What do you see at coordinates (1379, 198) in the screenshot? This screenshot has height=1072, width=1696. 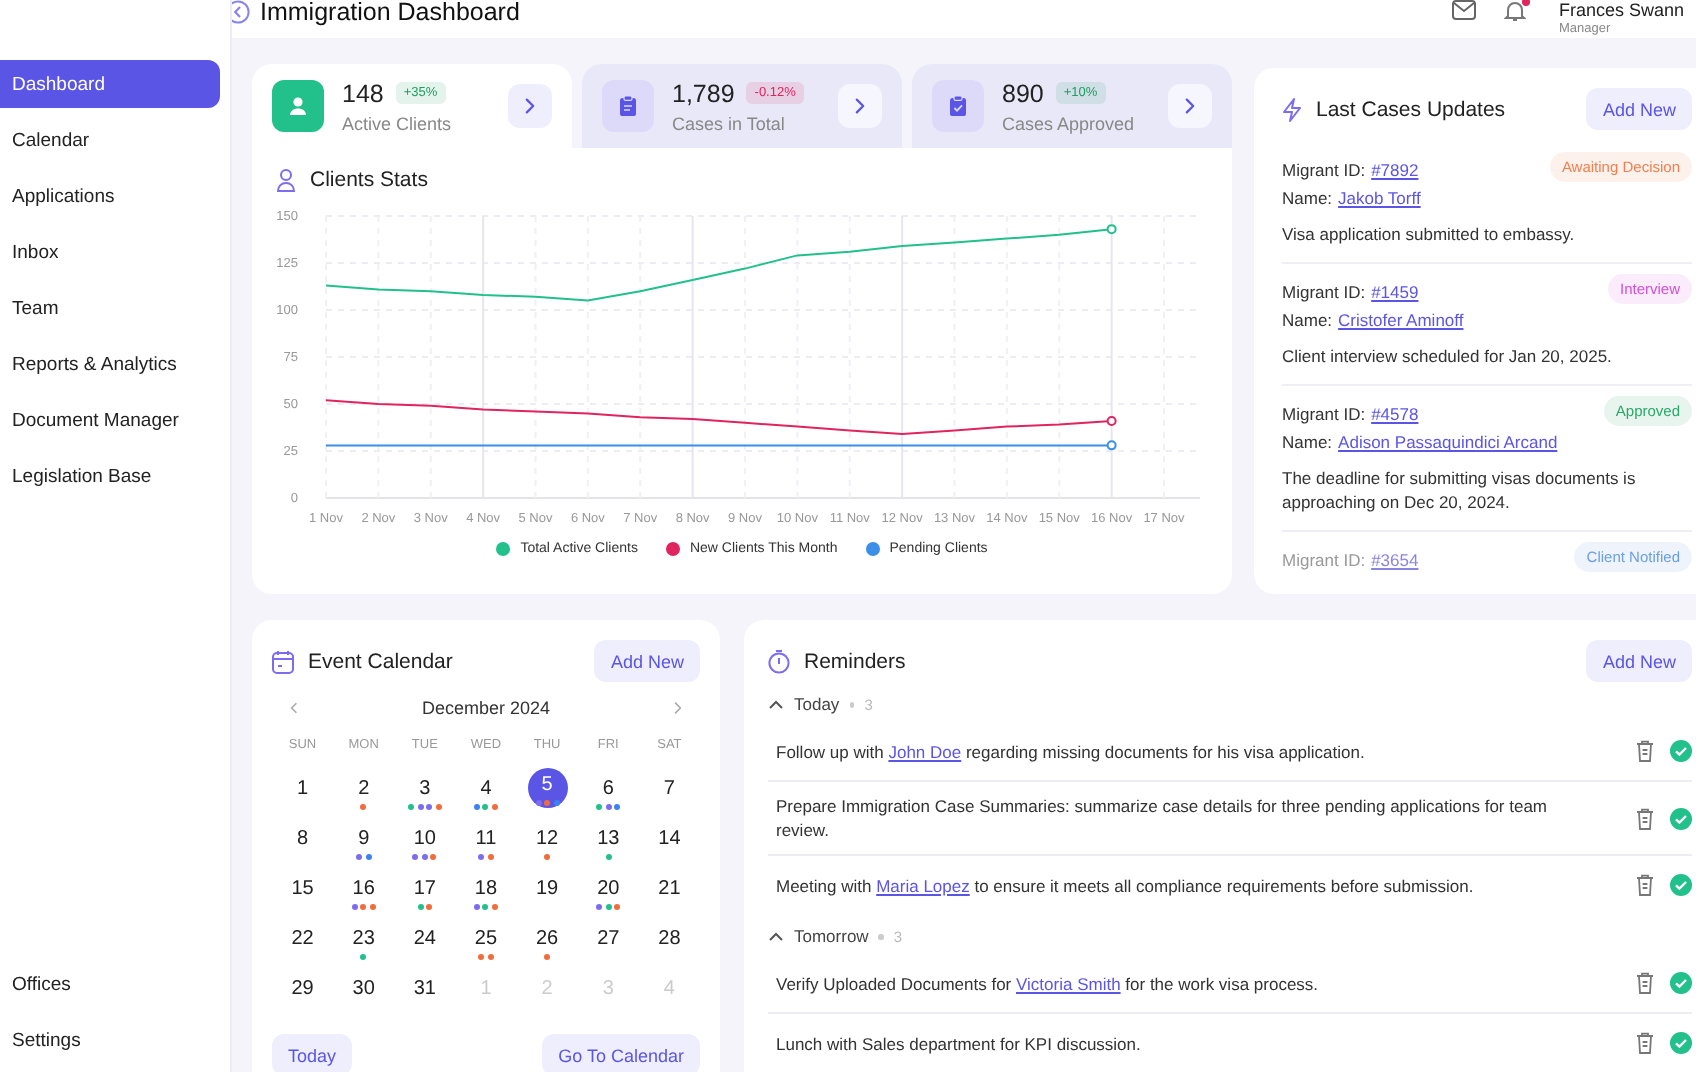 I see `client-name-link: Jakob Torff` at bounding box center [1379, 198].